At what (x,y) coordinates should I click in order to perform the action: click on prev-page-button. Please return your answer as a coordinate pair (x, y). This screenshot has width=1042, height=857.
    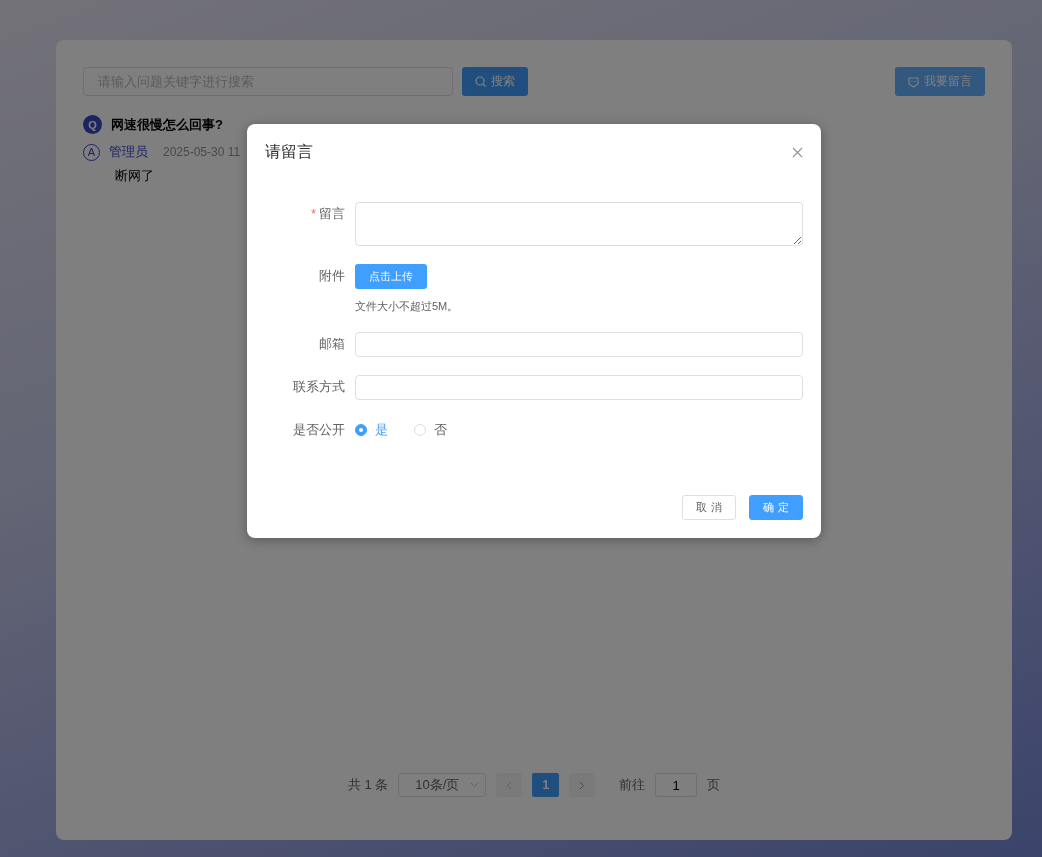
    Looking at the image, I should click on (509, 785).